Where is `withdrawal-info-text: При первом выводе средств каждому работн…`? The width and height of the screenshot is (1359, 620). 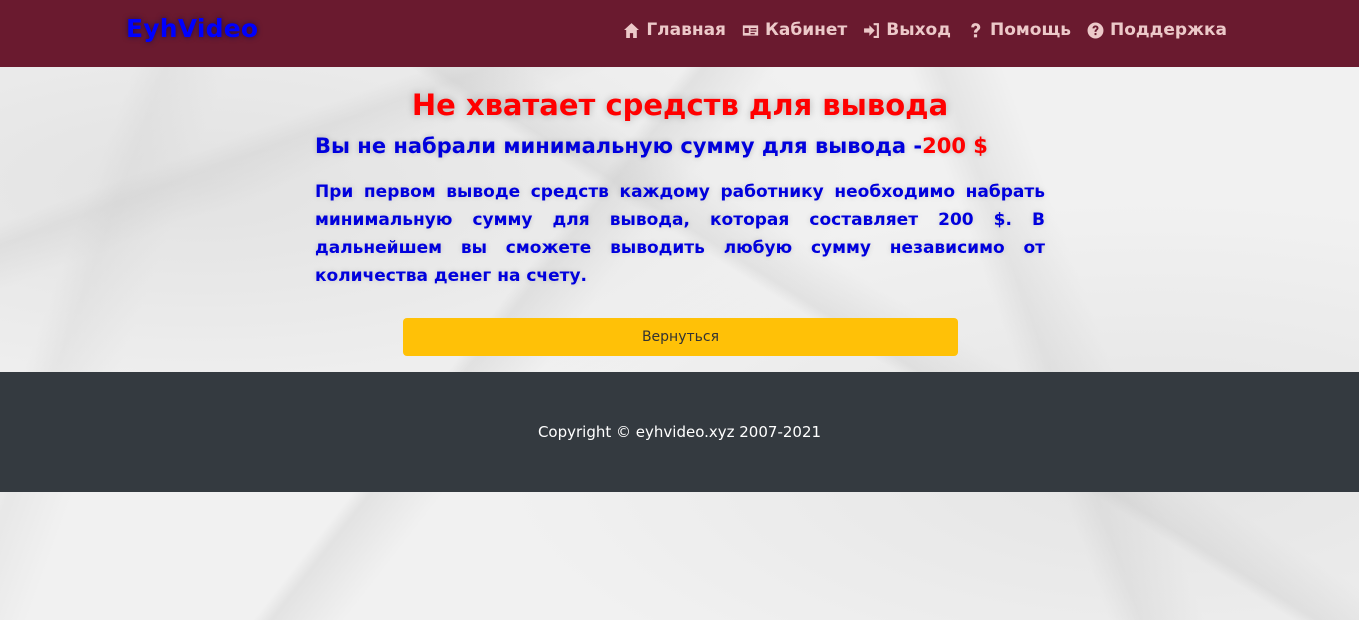
withdrawal-info-text: При первом выводе средств каждому работн… is located at coordinates (680, 234).